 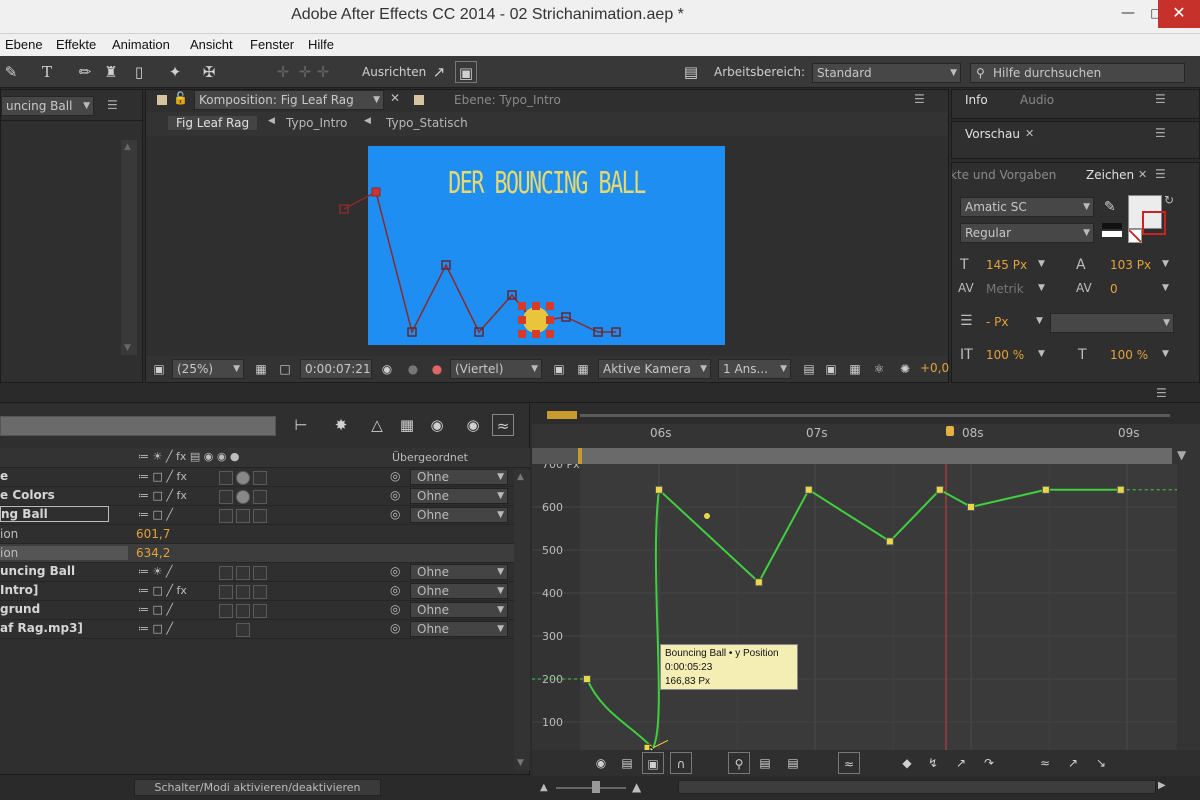 What do you see at coordinates (691, 72) in the screenshot?
I see `workspace-icon: ▤` at bounding box center [691, 72].